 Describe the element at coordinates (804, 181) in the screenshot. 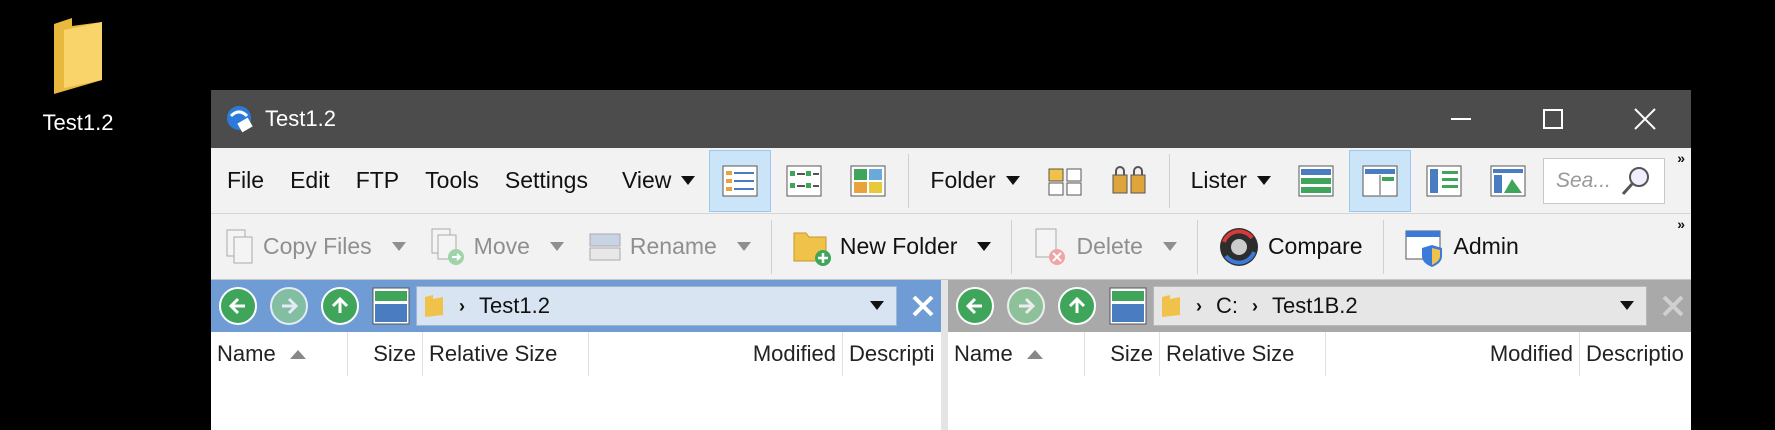

I see `view-list-button` at that location.